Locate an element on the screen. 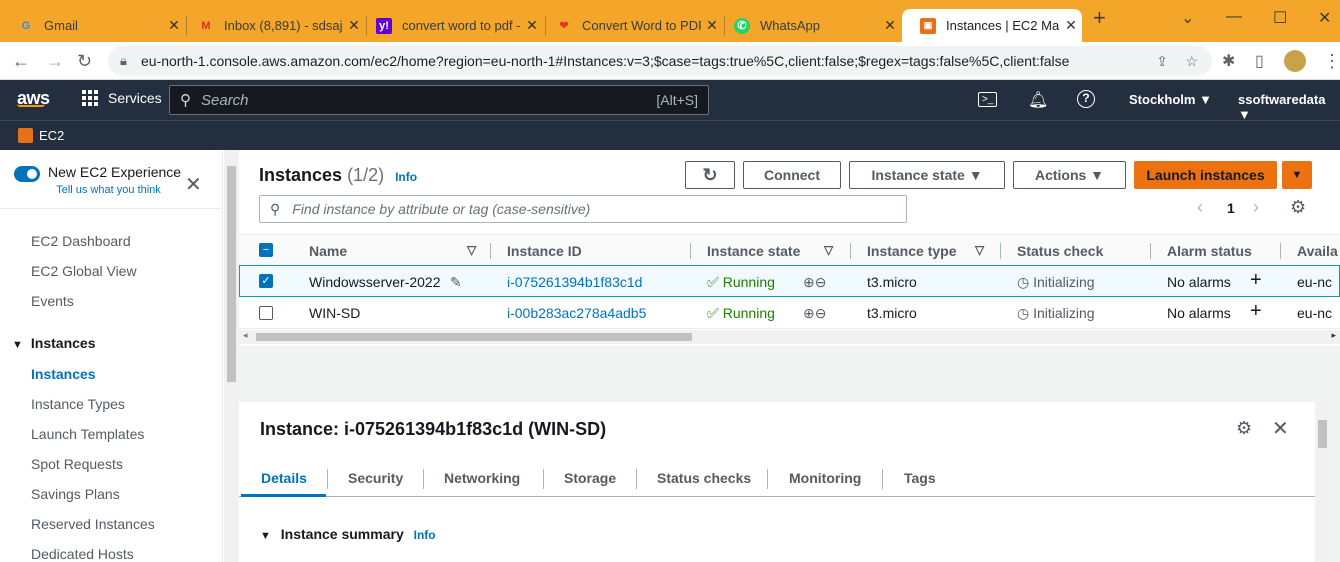 The image size is (1340, 562). tab-storage: Storage is located at coordinates (590, 478).